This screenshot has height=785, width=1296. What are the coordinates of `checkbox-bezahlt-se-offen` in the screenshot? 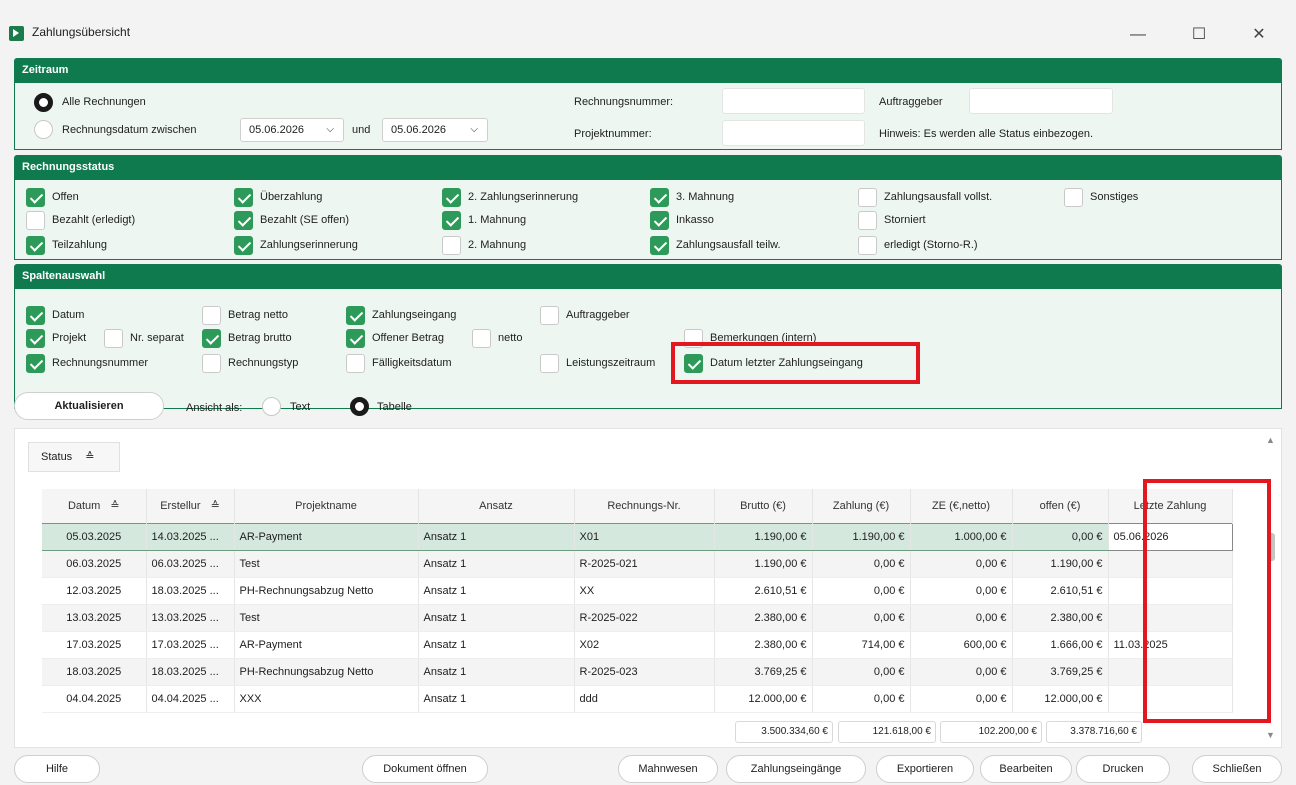 It's located at (243, 220).